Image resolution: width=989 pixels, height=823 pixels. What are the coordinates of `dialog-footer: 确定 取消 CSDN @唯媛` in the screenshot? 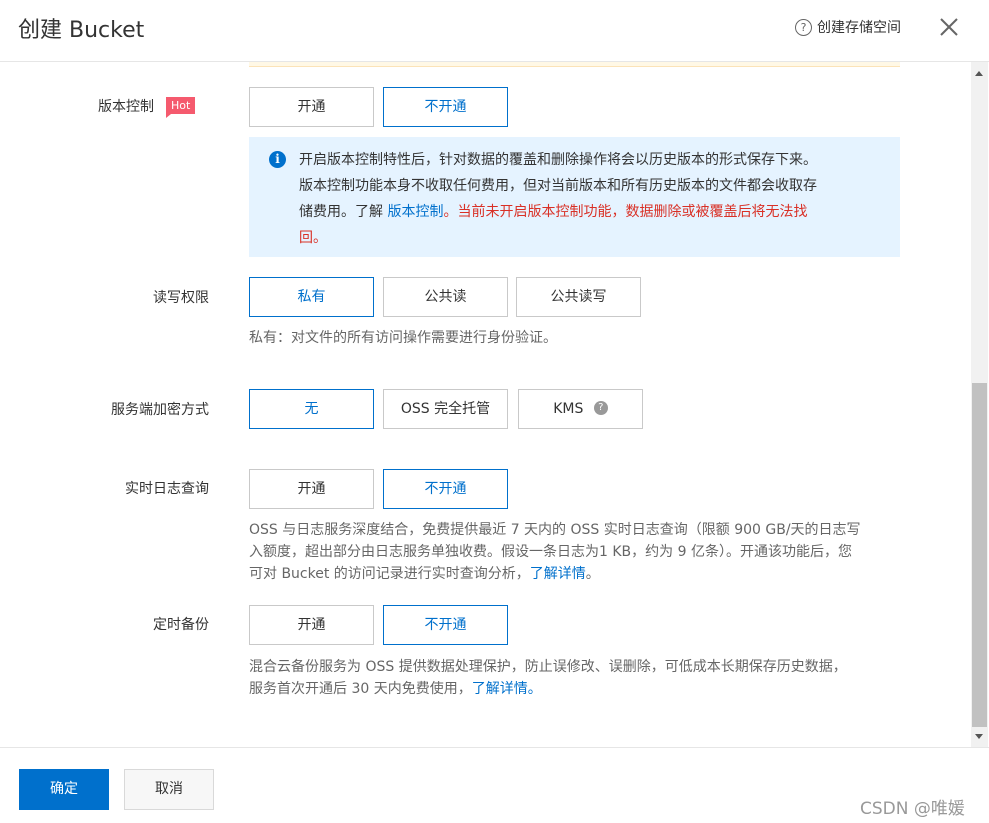 It's located at (494, 785).